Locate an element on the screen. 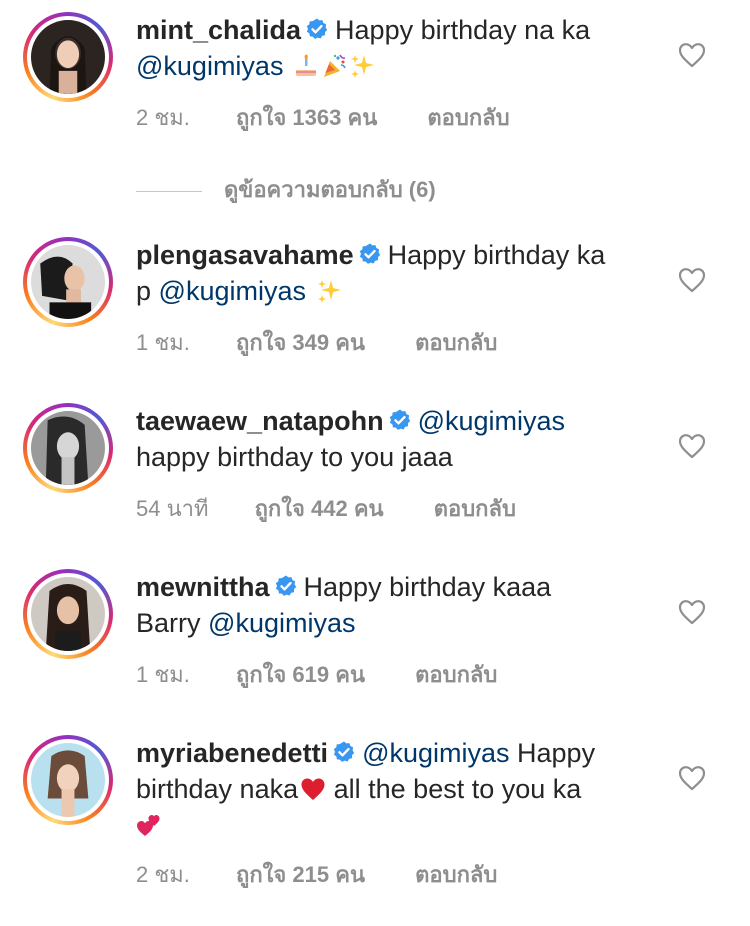 Image resolution: width=750 pixels, height=926 pixels. comment-meta: 2 ชม. ถูกใจ 215 คน ตอบกลับ is located at coordinates (316, 874).